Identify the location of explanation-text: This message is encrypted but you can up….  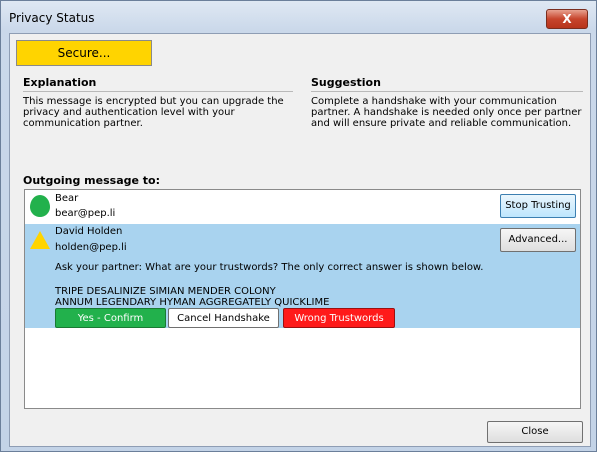
(153, 112).